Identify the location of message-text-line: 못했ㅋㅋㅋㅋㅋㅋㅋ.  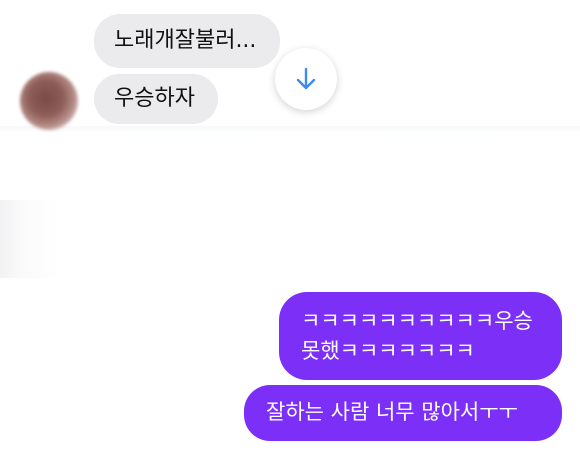
(388, 351).